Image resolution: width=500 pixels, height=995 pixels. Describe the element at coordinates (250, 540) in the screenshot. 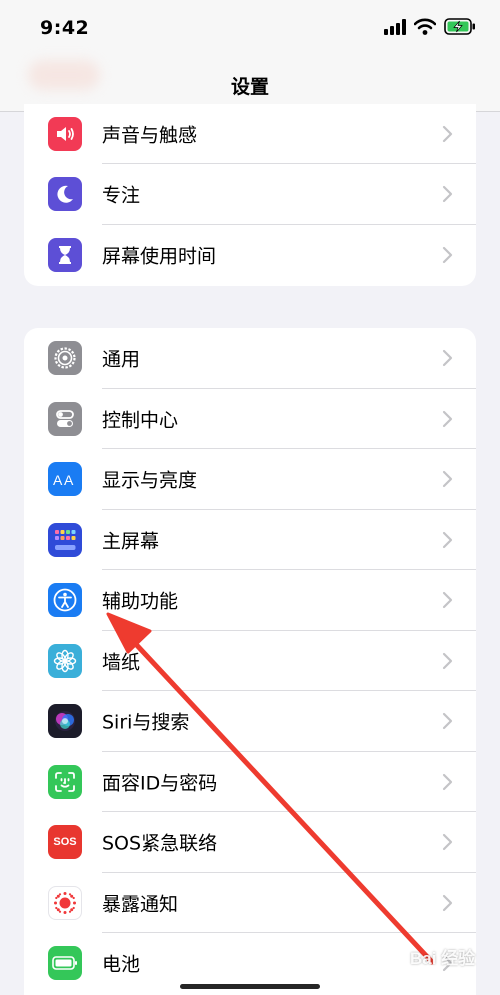

I see `settings-row-home-screen: 主屏幕` at that location.